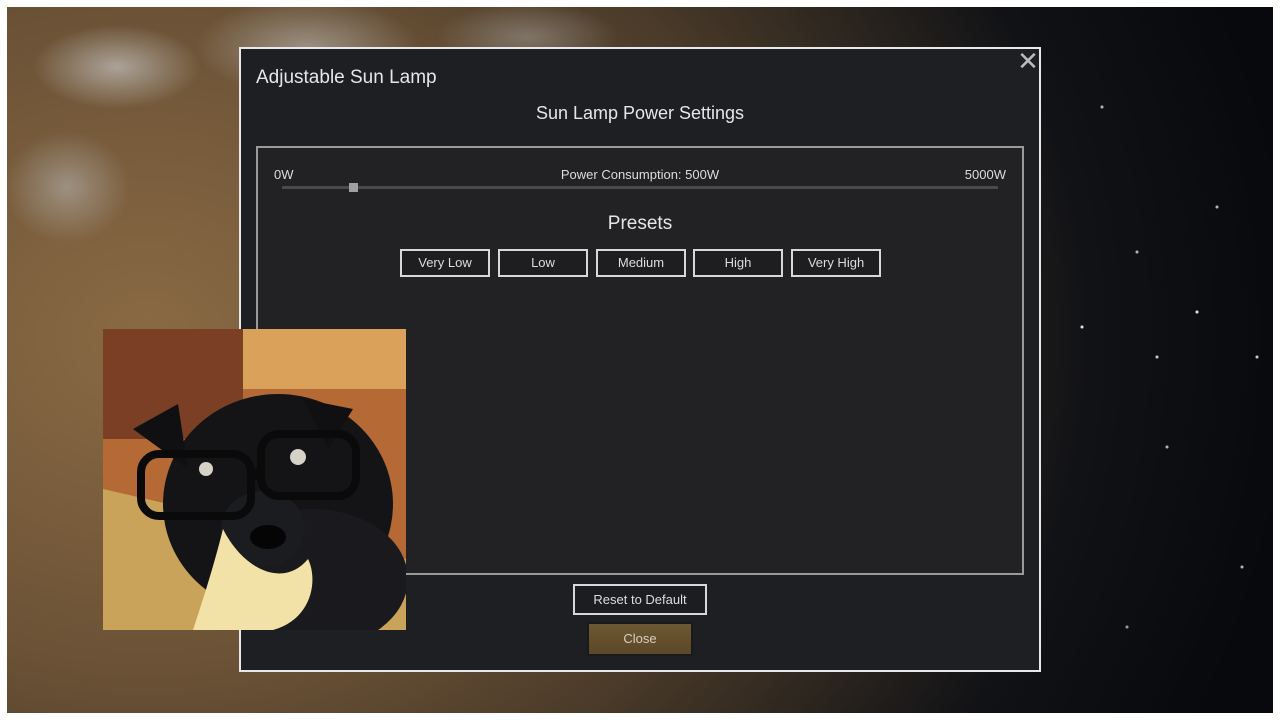  Describe the element at coordinates (640, 113) in the screenshot. I see `power-settings-heading: Sun Lamp Power Settings` at that location.